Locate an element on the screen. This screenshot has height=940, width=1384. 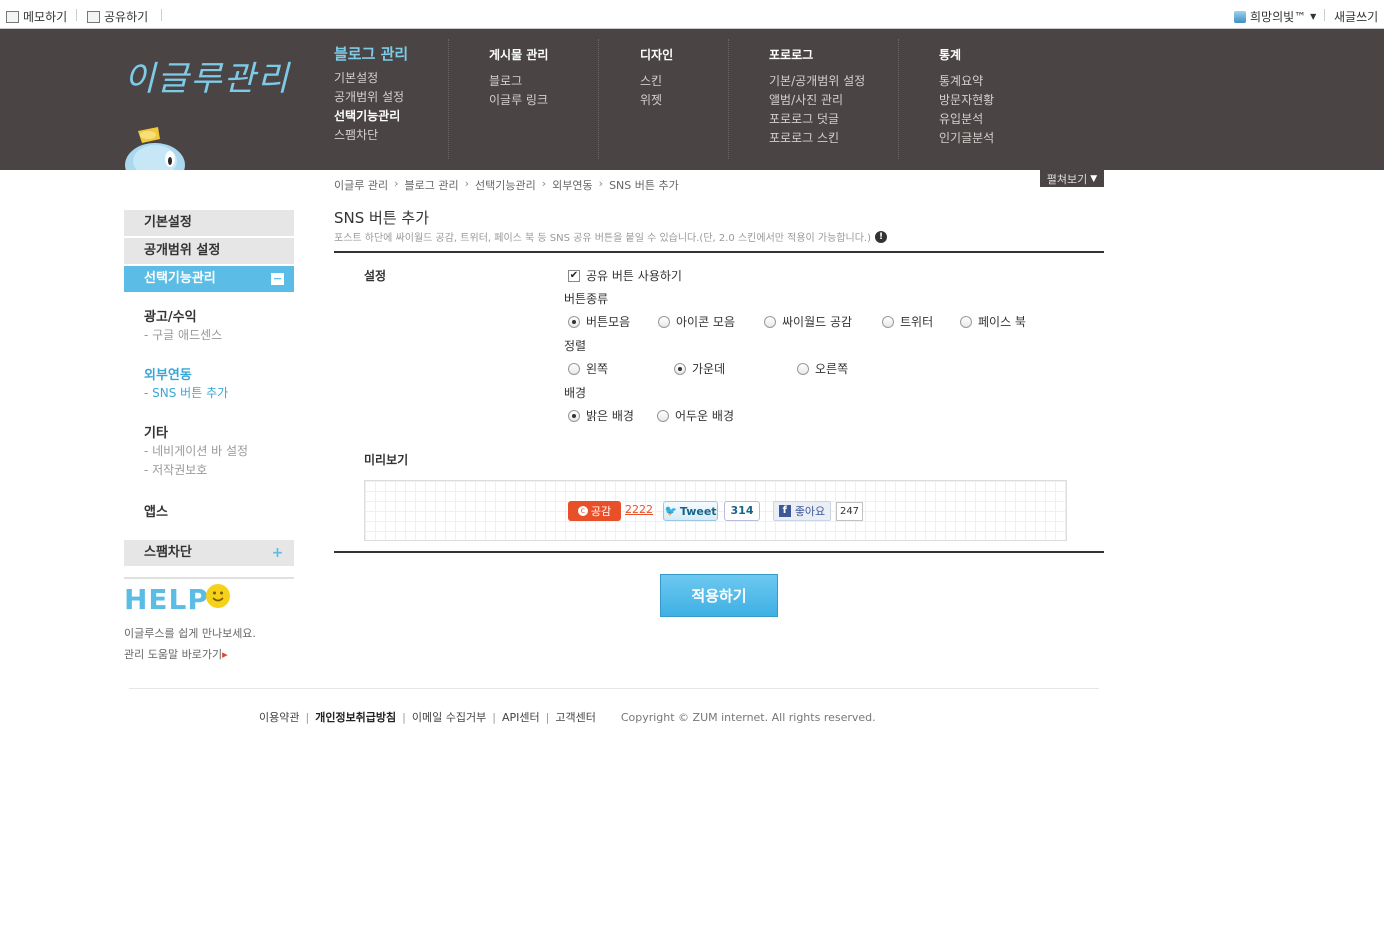
cyworld-gonggam-button: c 공감 is located at coordinates (594, 511).